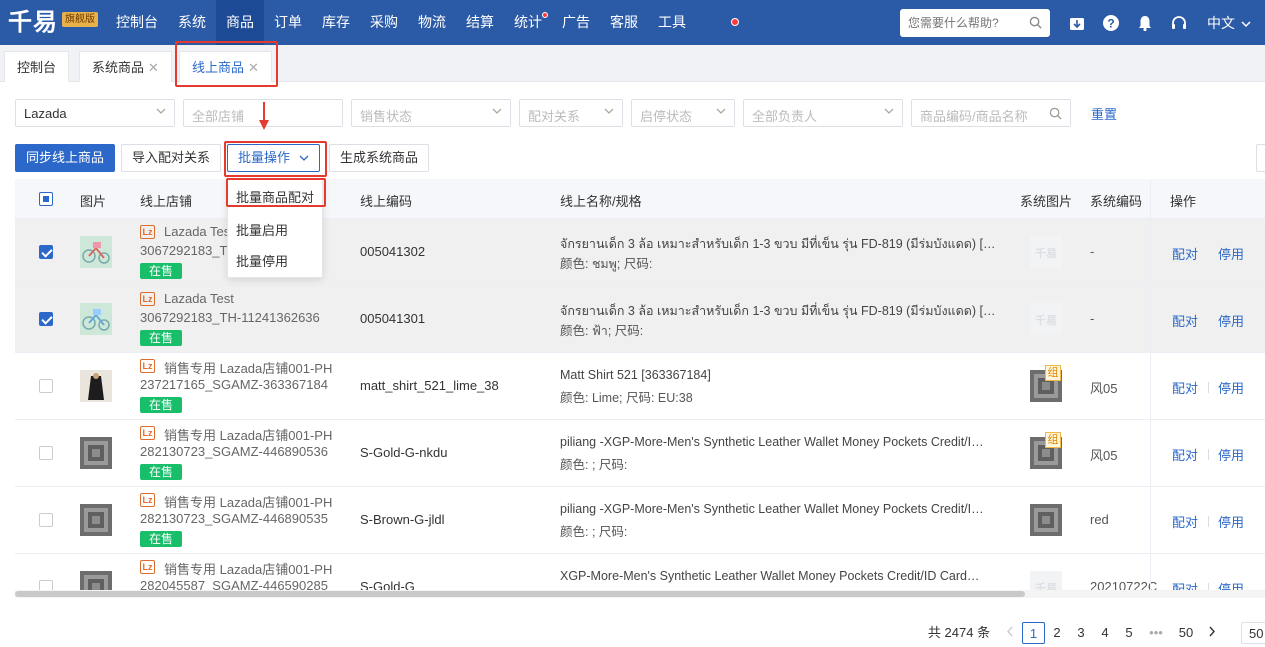 This screenshot has width=1265, height=647. I want to click on nav-orders: 订单, so click(288, 22).